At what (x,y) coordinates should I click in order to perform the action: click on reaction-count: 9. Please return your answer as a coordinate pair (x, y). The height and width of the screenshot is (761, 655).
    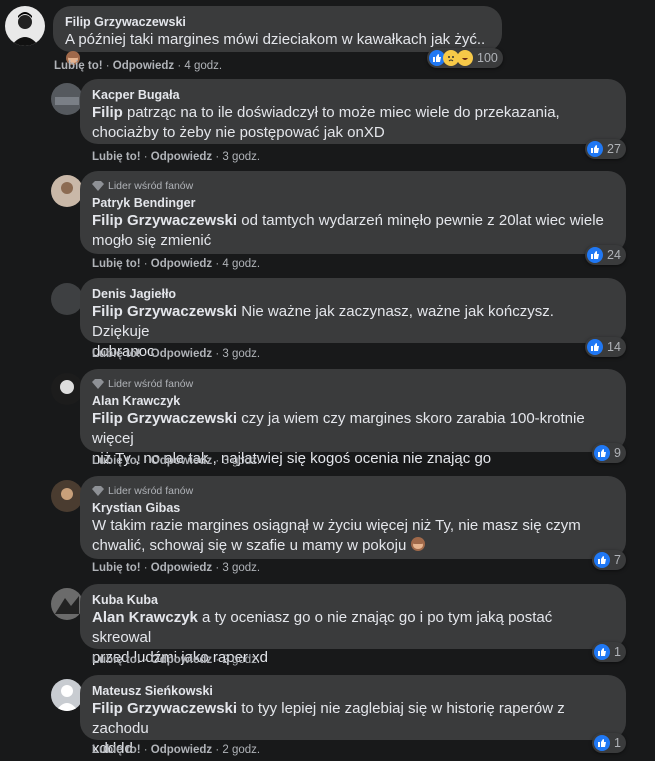
    Looking at the image, I should click on (617, 453).